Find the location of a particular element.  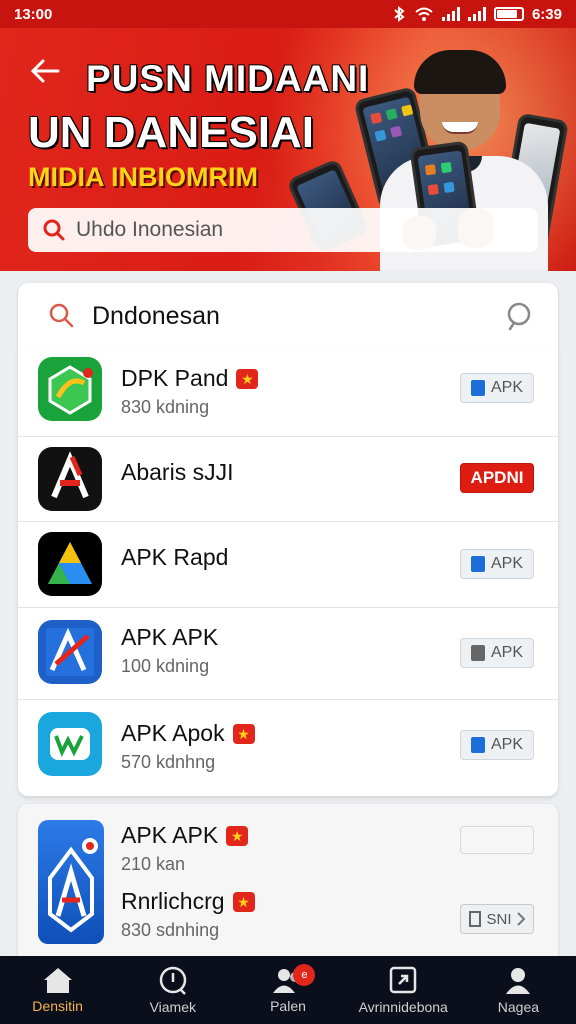

back-arrow-icon is located at coordinates (45, 71).